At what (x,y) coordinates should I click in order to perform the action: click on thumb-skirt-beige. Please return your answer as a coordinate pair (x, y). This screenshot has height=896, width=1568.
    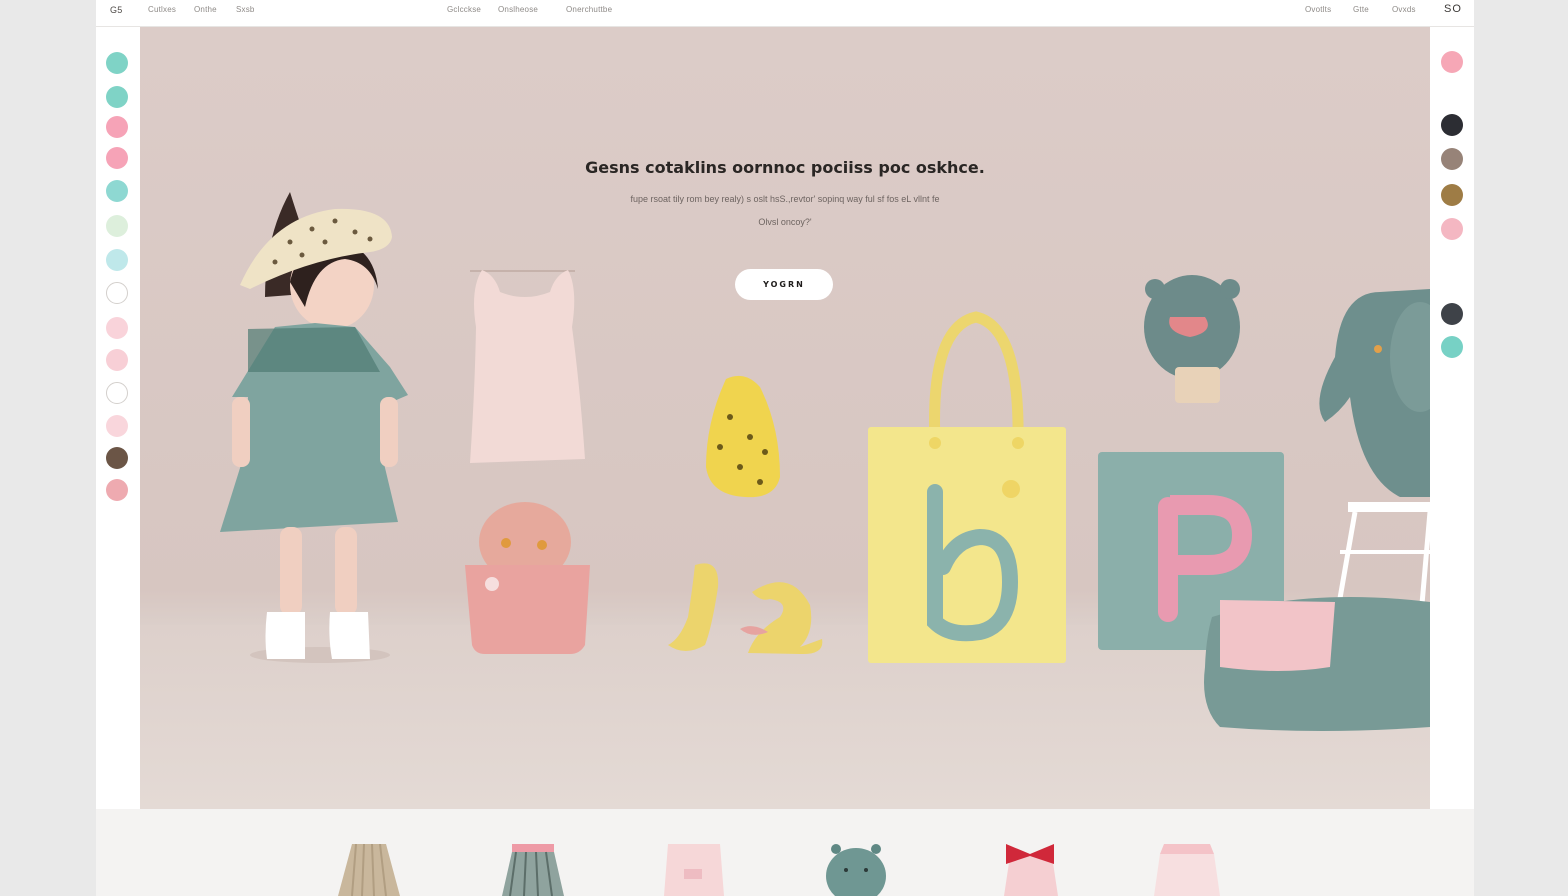
    Looking at the image, I should click on (369, 870).